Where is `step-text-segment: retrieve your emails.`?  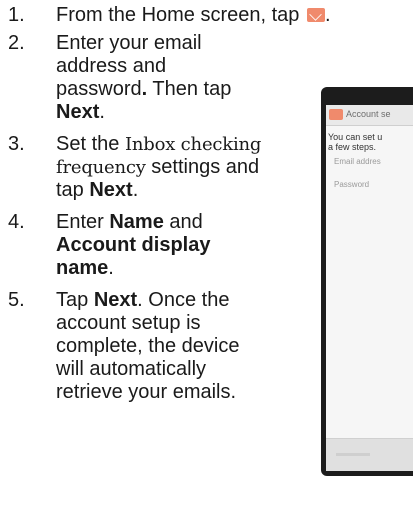
step-text-segment: retrieve your emails. is located at coordinates (146, 392).